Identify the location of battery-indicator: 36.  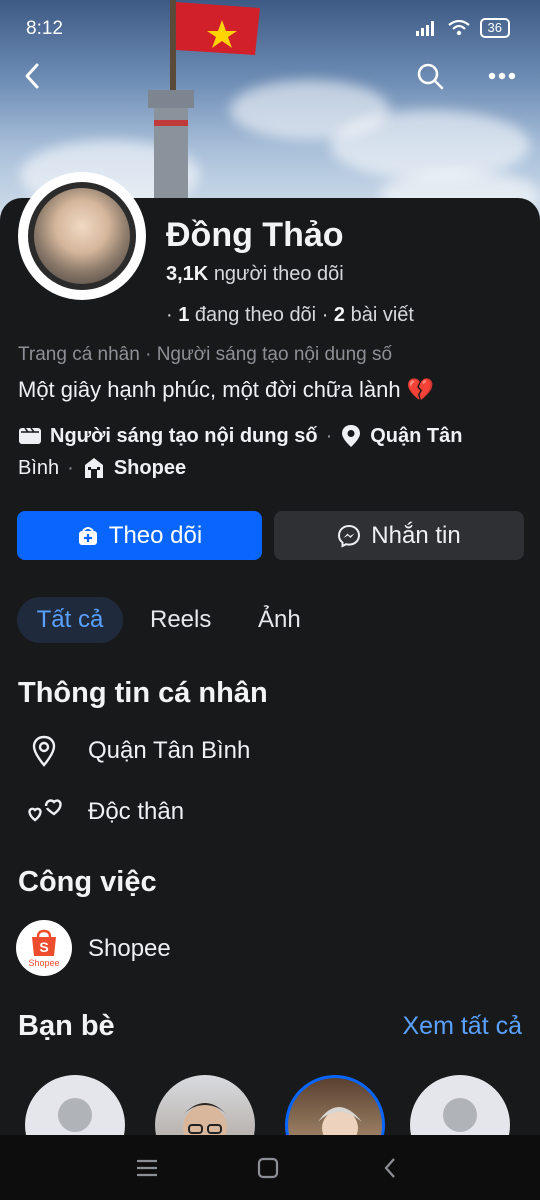
(494, 28).